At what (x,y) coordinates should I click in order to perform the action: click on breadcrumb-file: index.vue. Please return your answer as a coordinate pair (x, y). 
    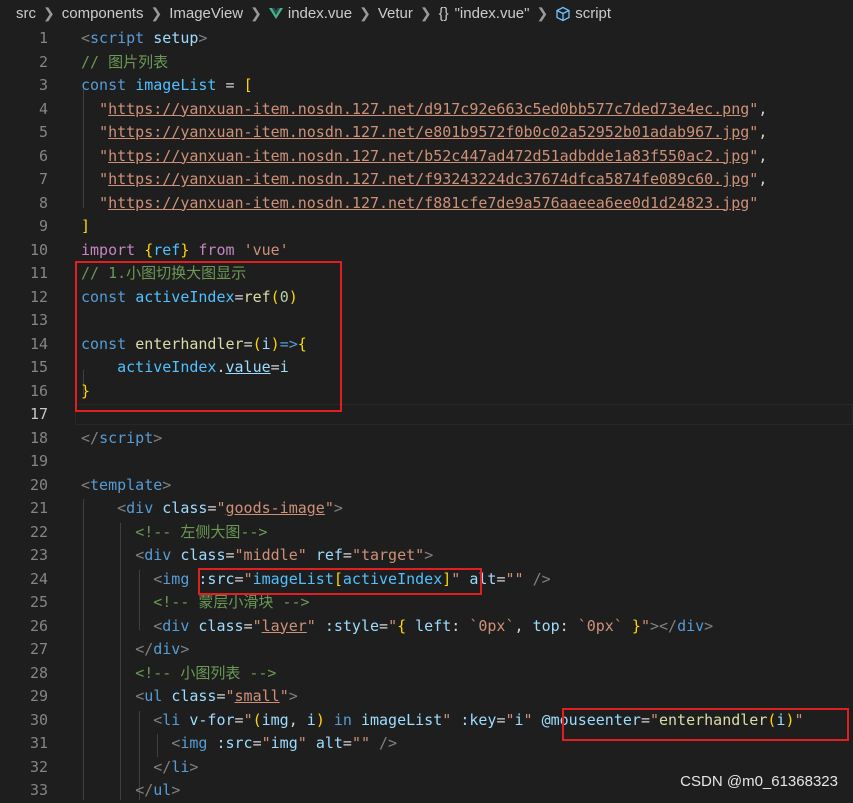
    Looking at the image, I should click on (320, 13).